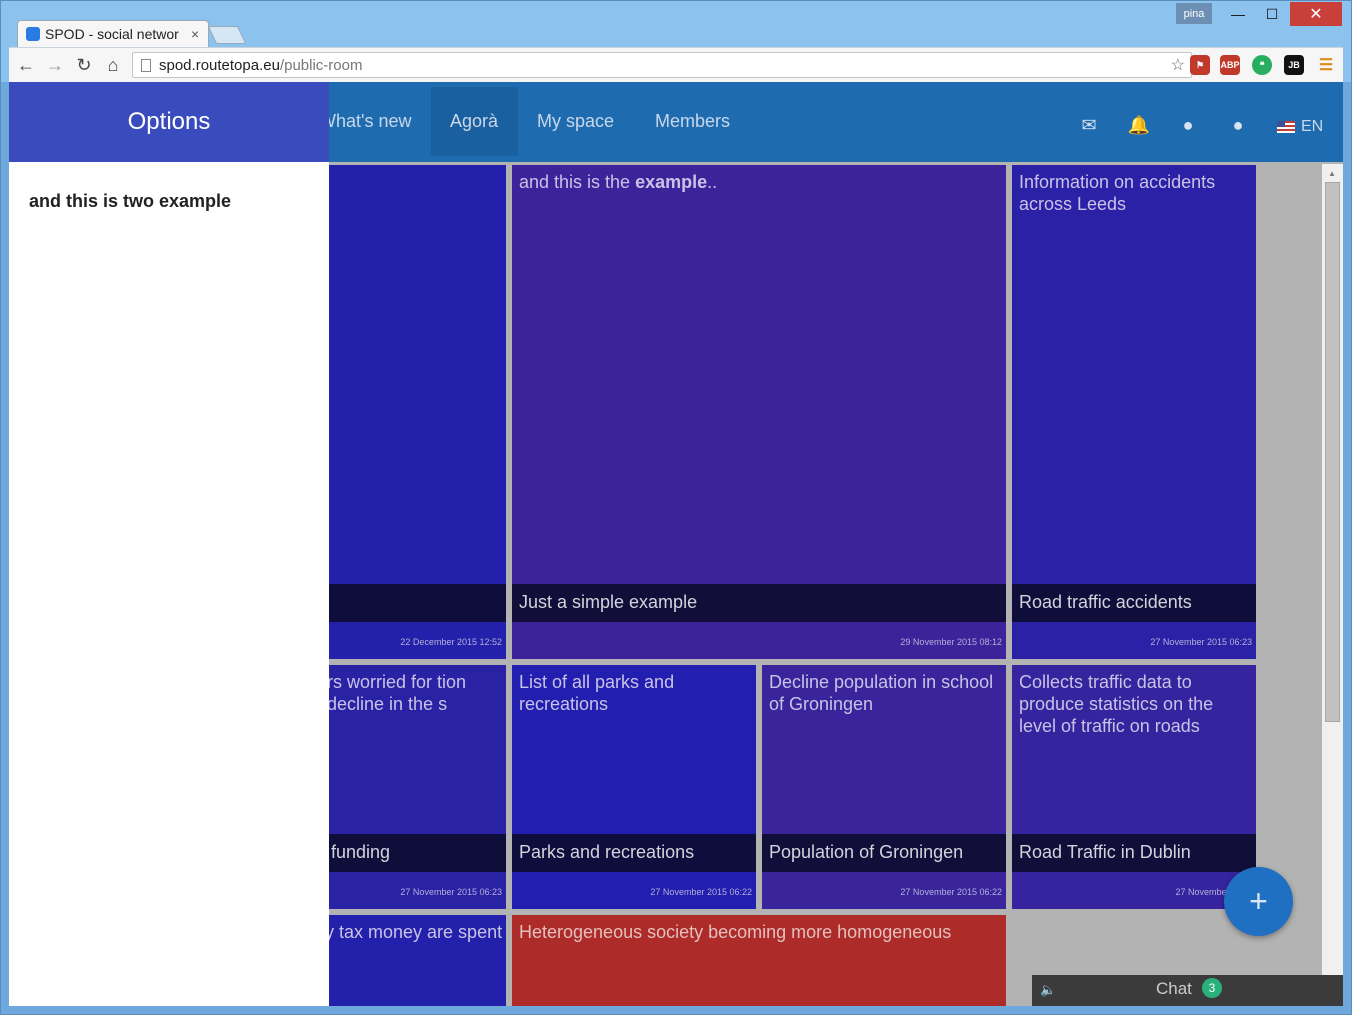 Image resolution: width=1352 pixels, height=1015 pixels. Describe the element at coordinates (398, 693) in the screenshot. I see `tile-description: rs worried for tion decline in the s` at that location.